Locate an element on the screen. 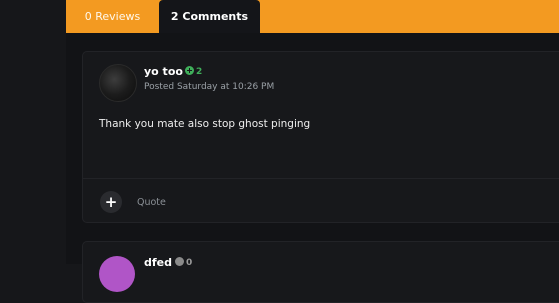 The height and width of the screenshot is (303, 559). reputation-count: 0 is located at coordinates (189, 263).